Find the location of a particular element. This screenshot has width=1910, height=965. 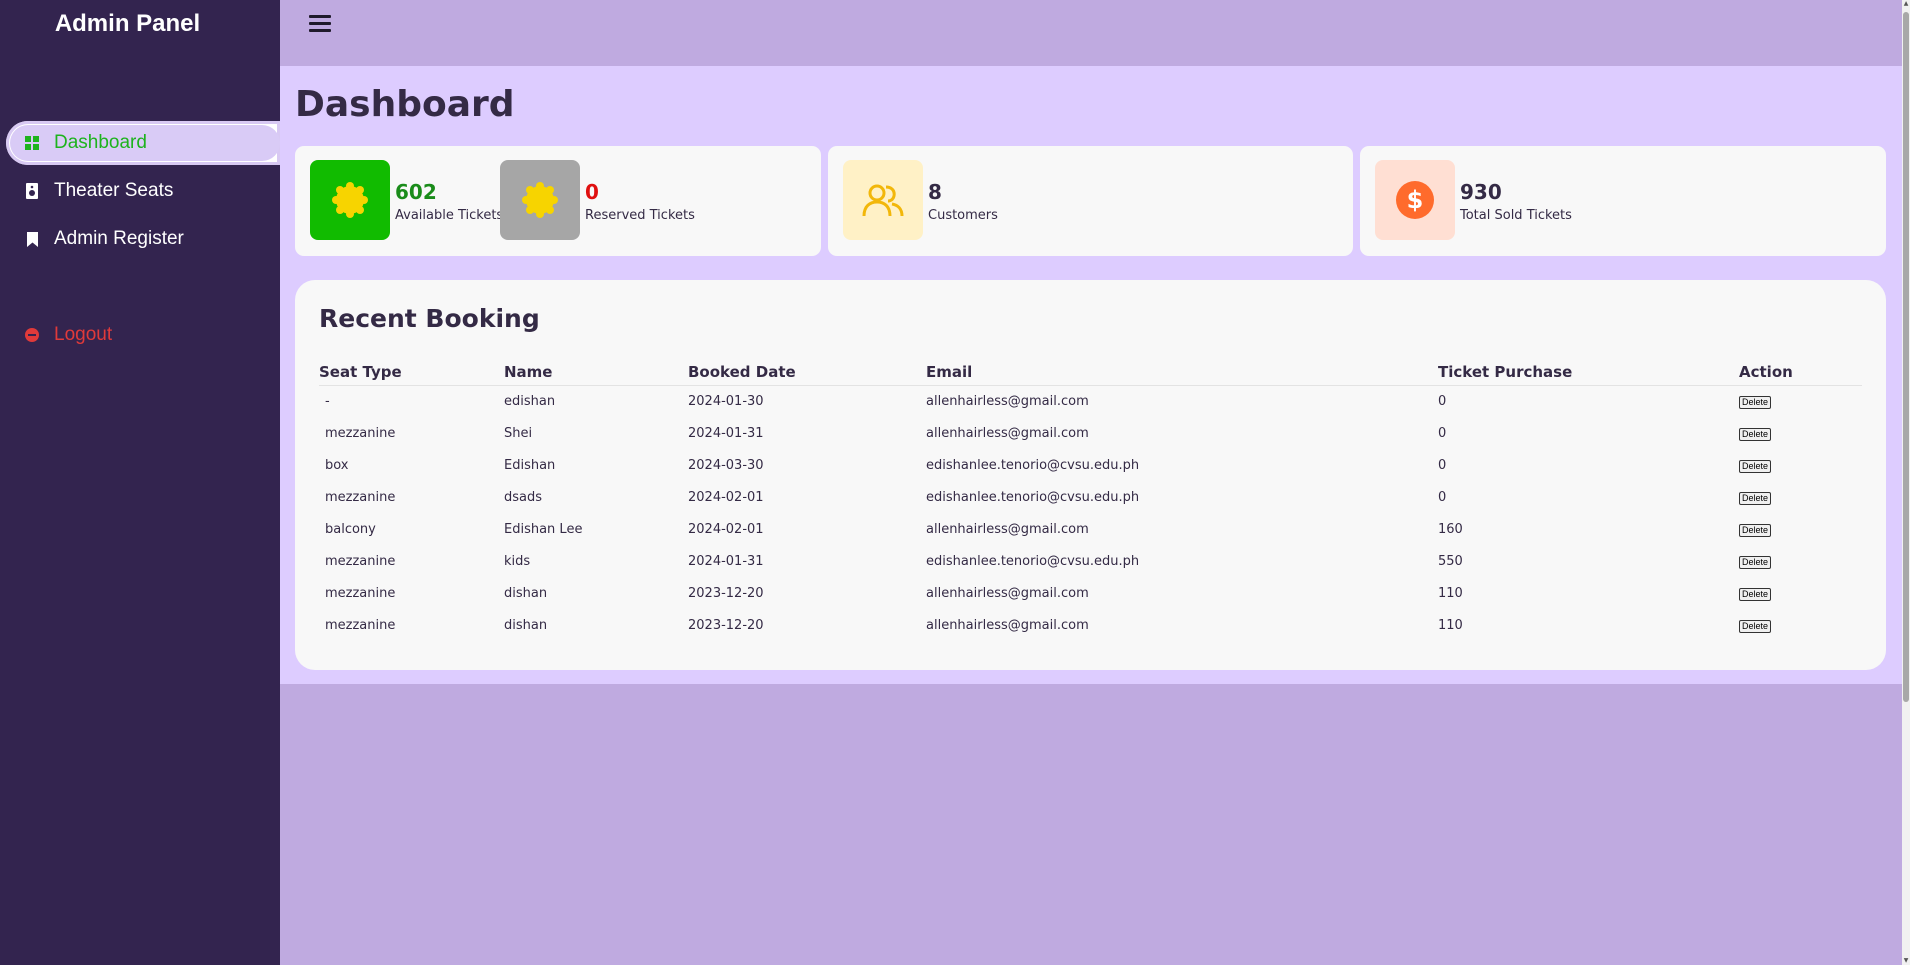

dollar-circle-icon: $ is located at coordinates (1415, 200).